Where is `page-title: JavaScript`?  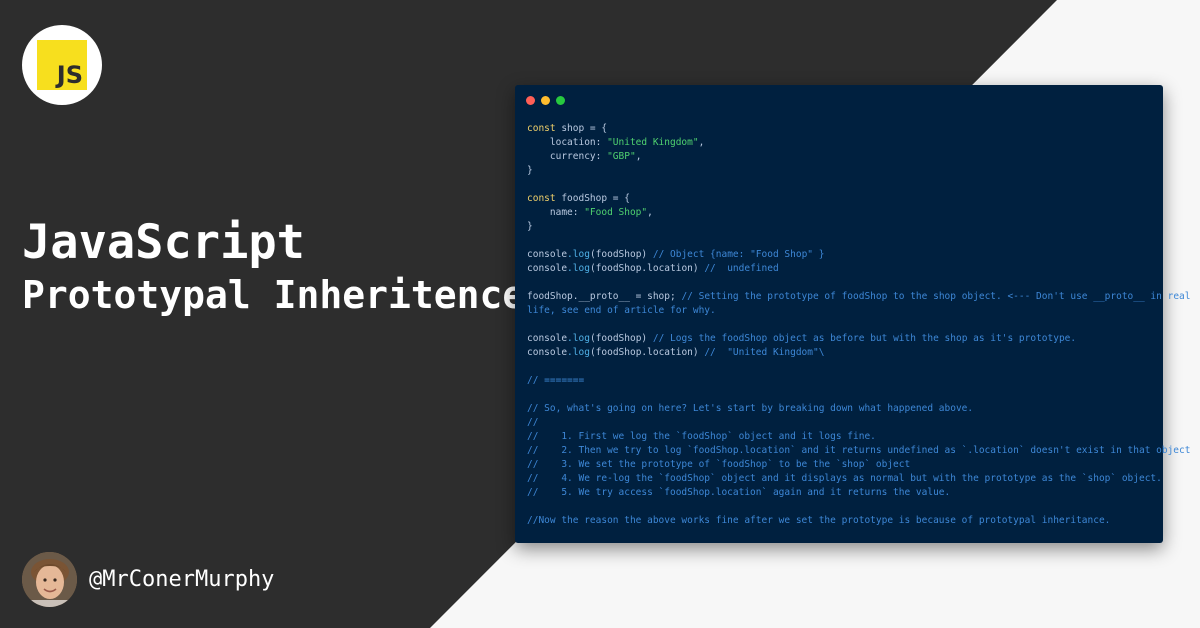 page-title: JavaScript is located at coordinates (163, 242).